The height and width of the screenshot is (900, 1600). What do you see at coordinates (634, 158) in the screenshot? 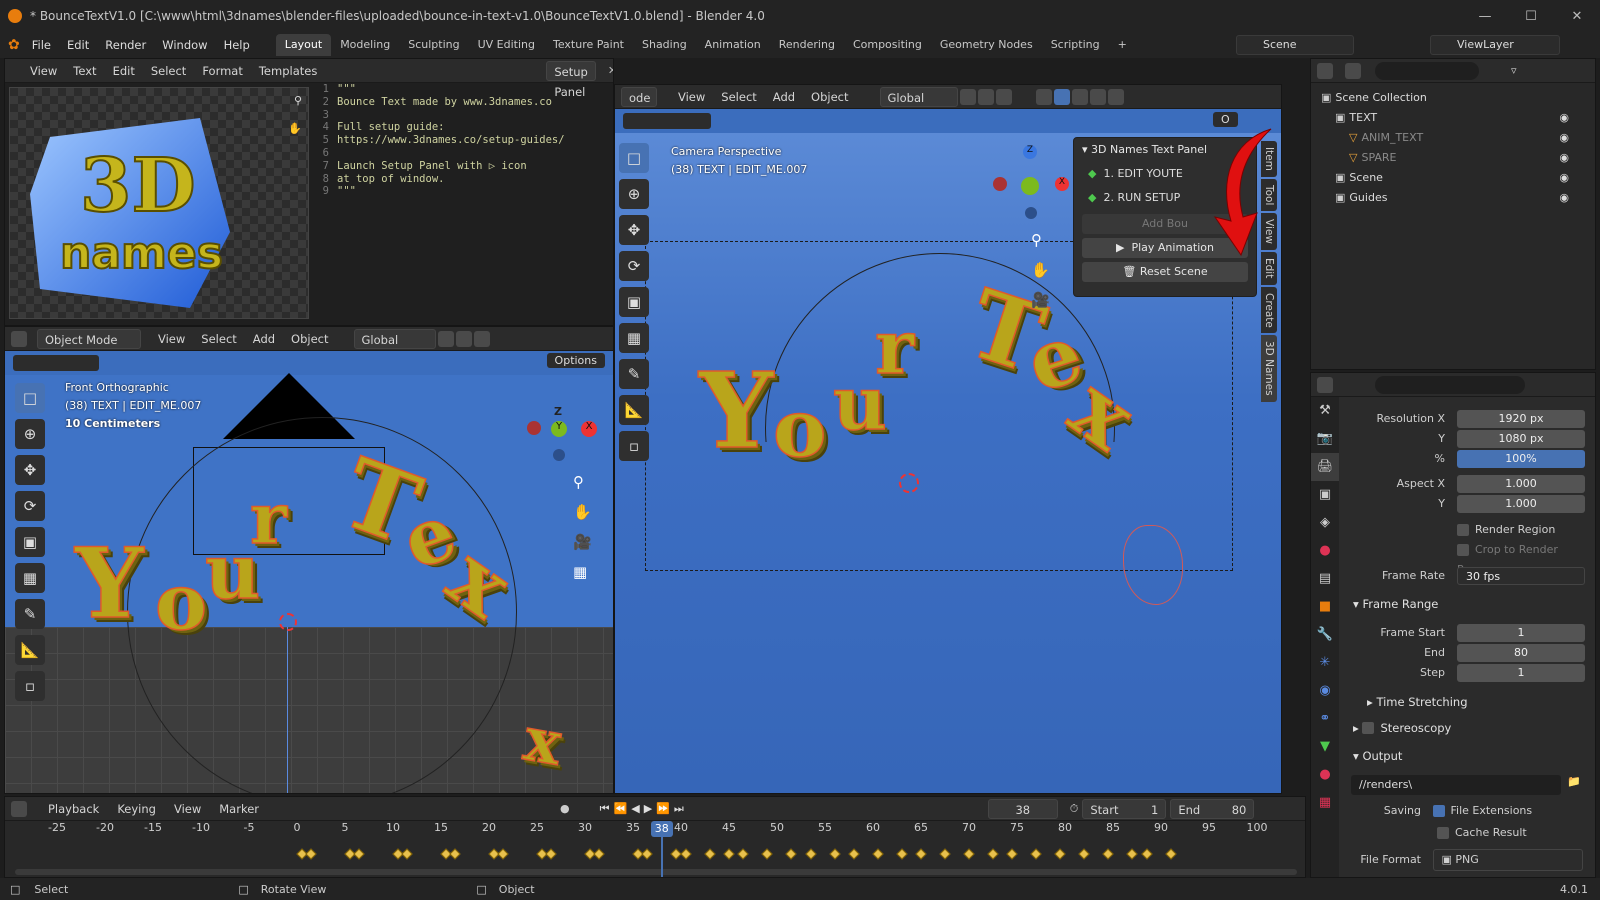
I see `select-box-tool-icon: □` at bounding box center [634, 158].